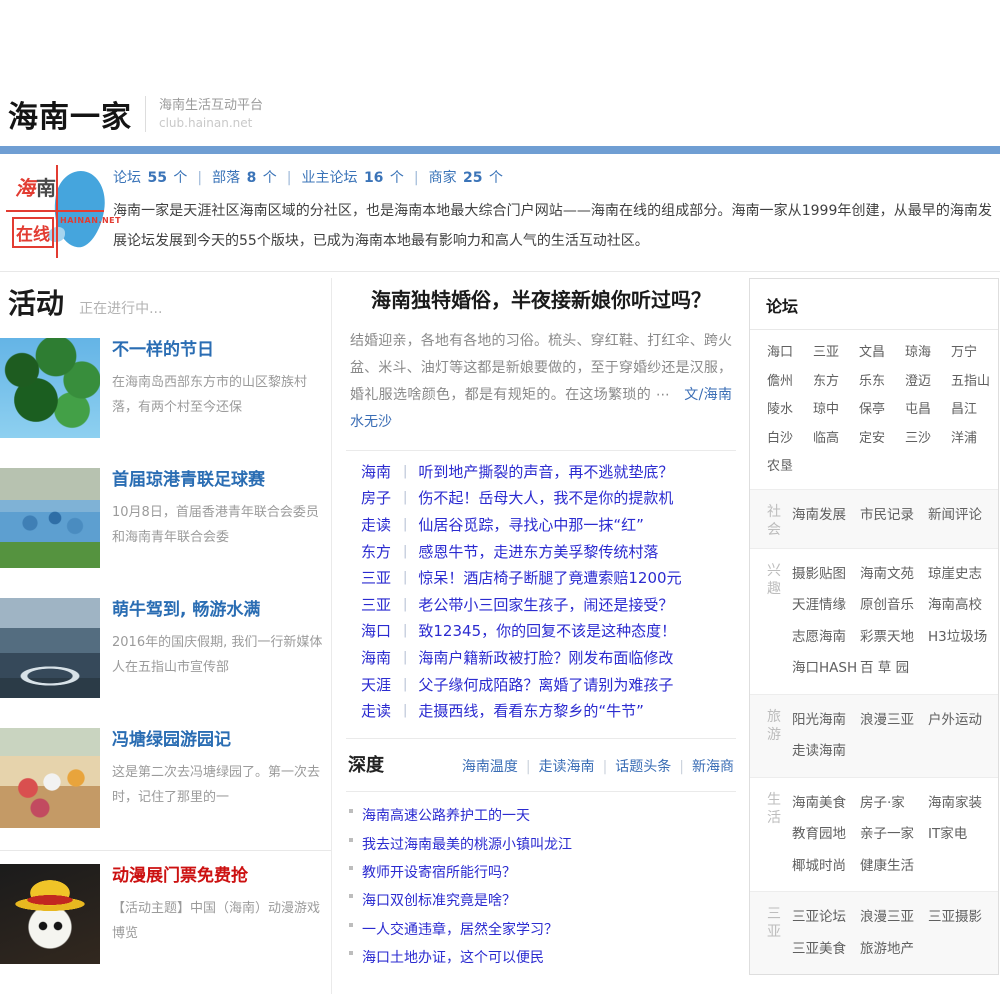  I want to click on activity-title-link: 动漫展门票免费抢, so click(221, 876).